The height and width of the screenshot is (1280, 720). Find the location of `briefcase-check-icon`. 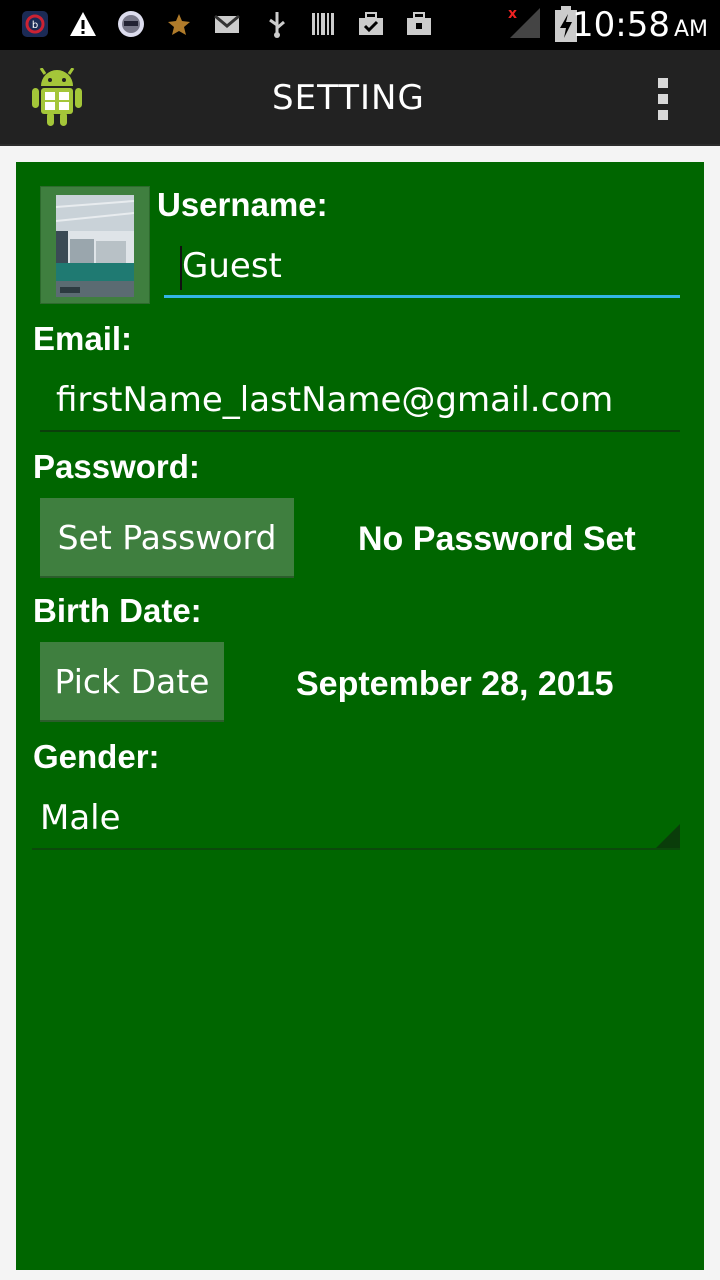

briefcase-check-icon is located at coordinates (371, 23).